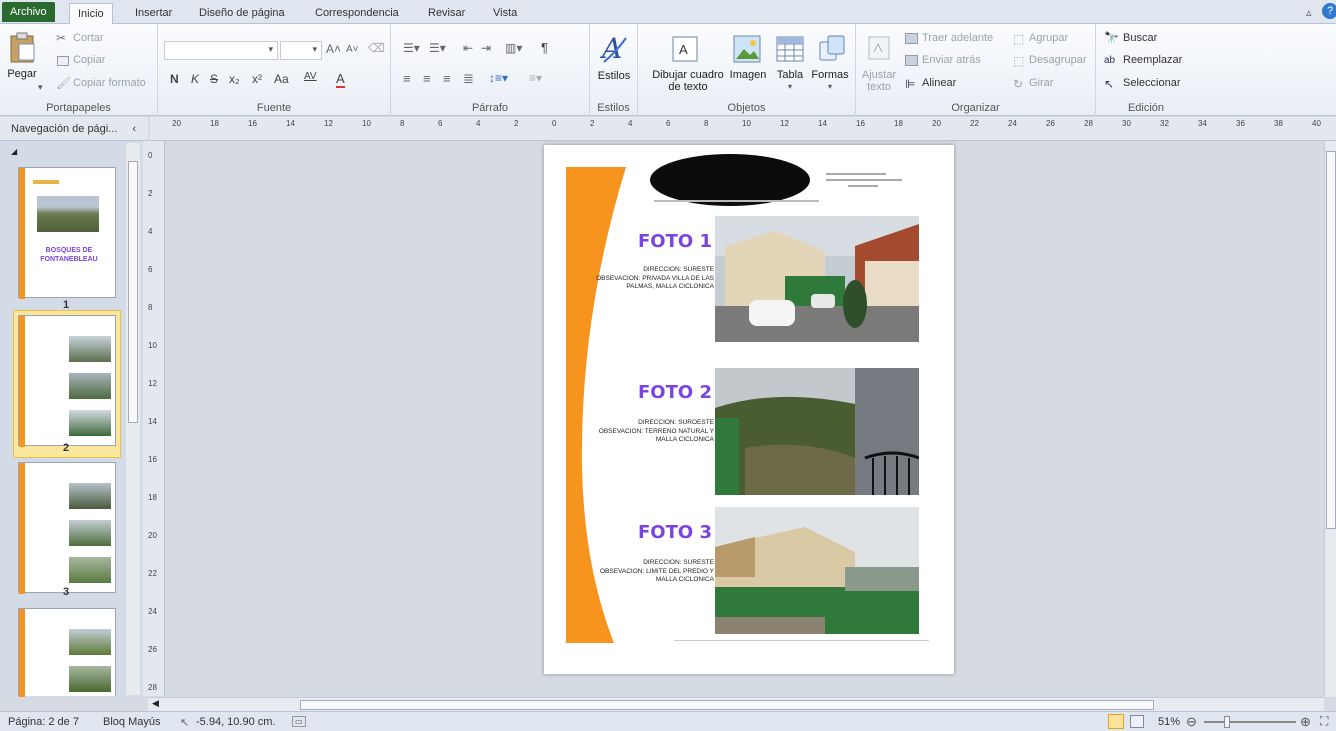 This screenshot has height=731, width=1336. I want to click on ruler-tick-label: 10, so click(746, 123).